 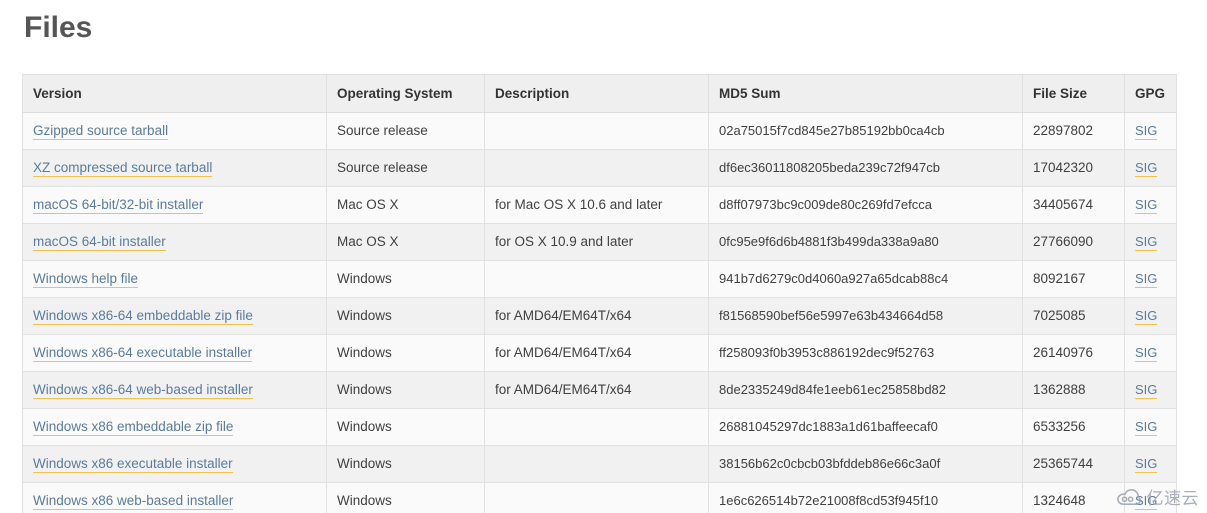 I want to click on cell-file-size: 17042320, so click(x=1073, y=168).